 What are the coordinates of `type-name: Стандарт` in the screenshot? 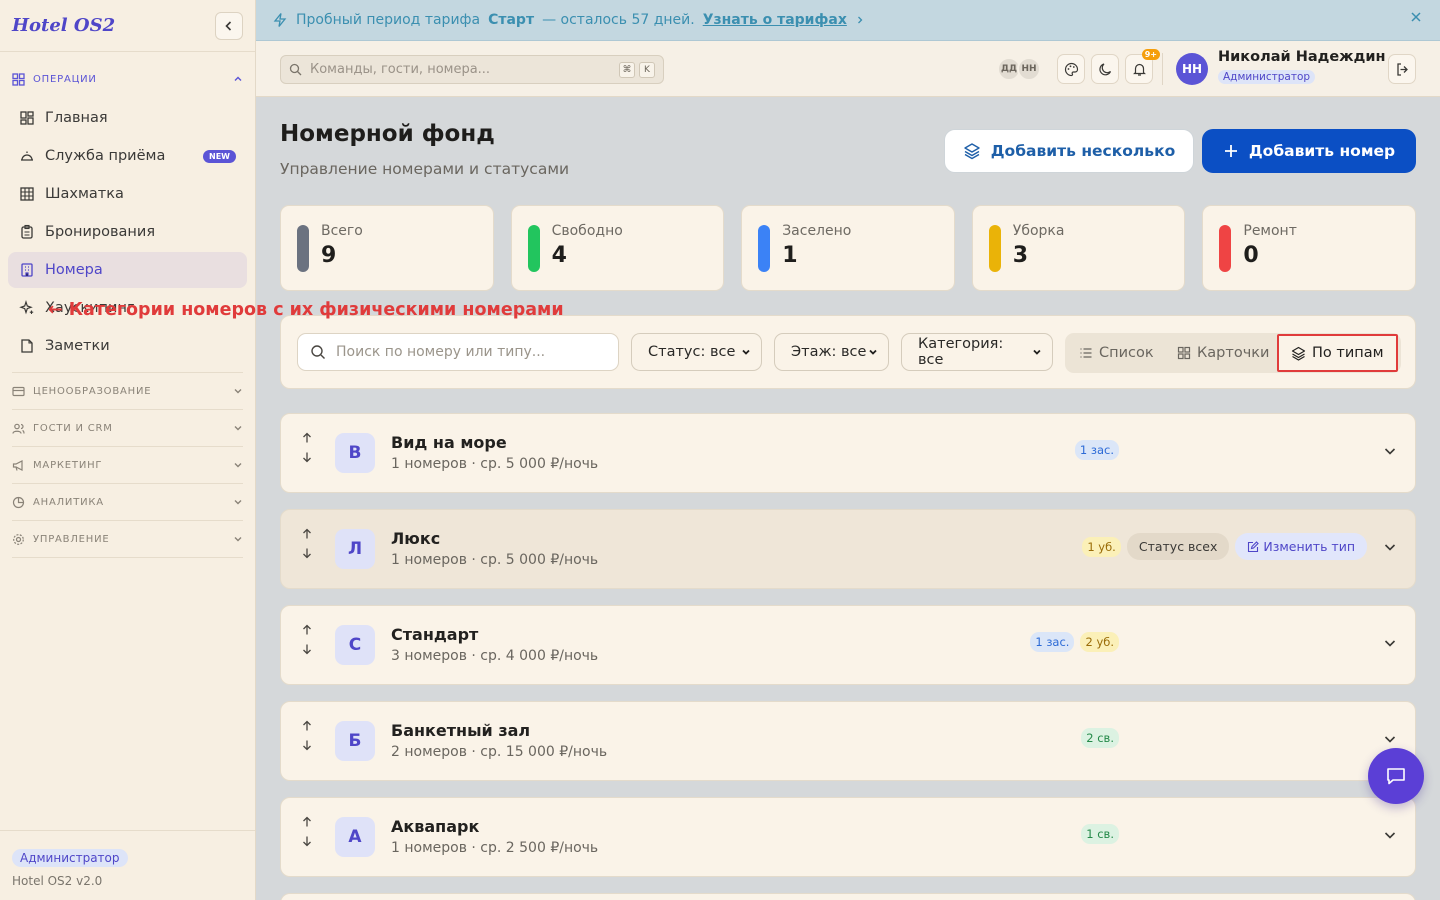 It's located at (435, 634).